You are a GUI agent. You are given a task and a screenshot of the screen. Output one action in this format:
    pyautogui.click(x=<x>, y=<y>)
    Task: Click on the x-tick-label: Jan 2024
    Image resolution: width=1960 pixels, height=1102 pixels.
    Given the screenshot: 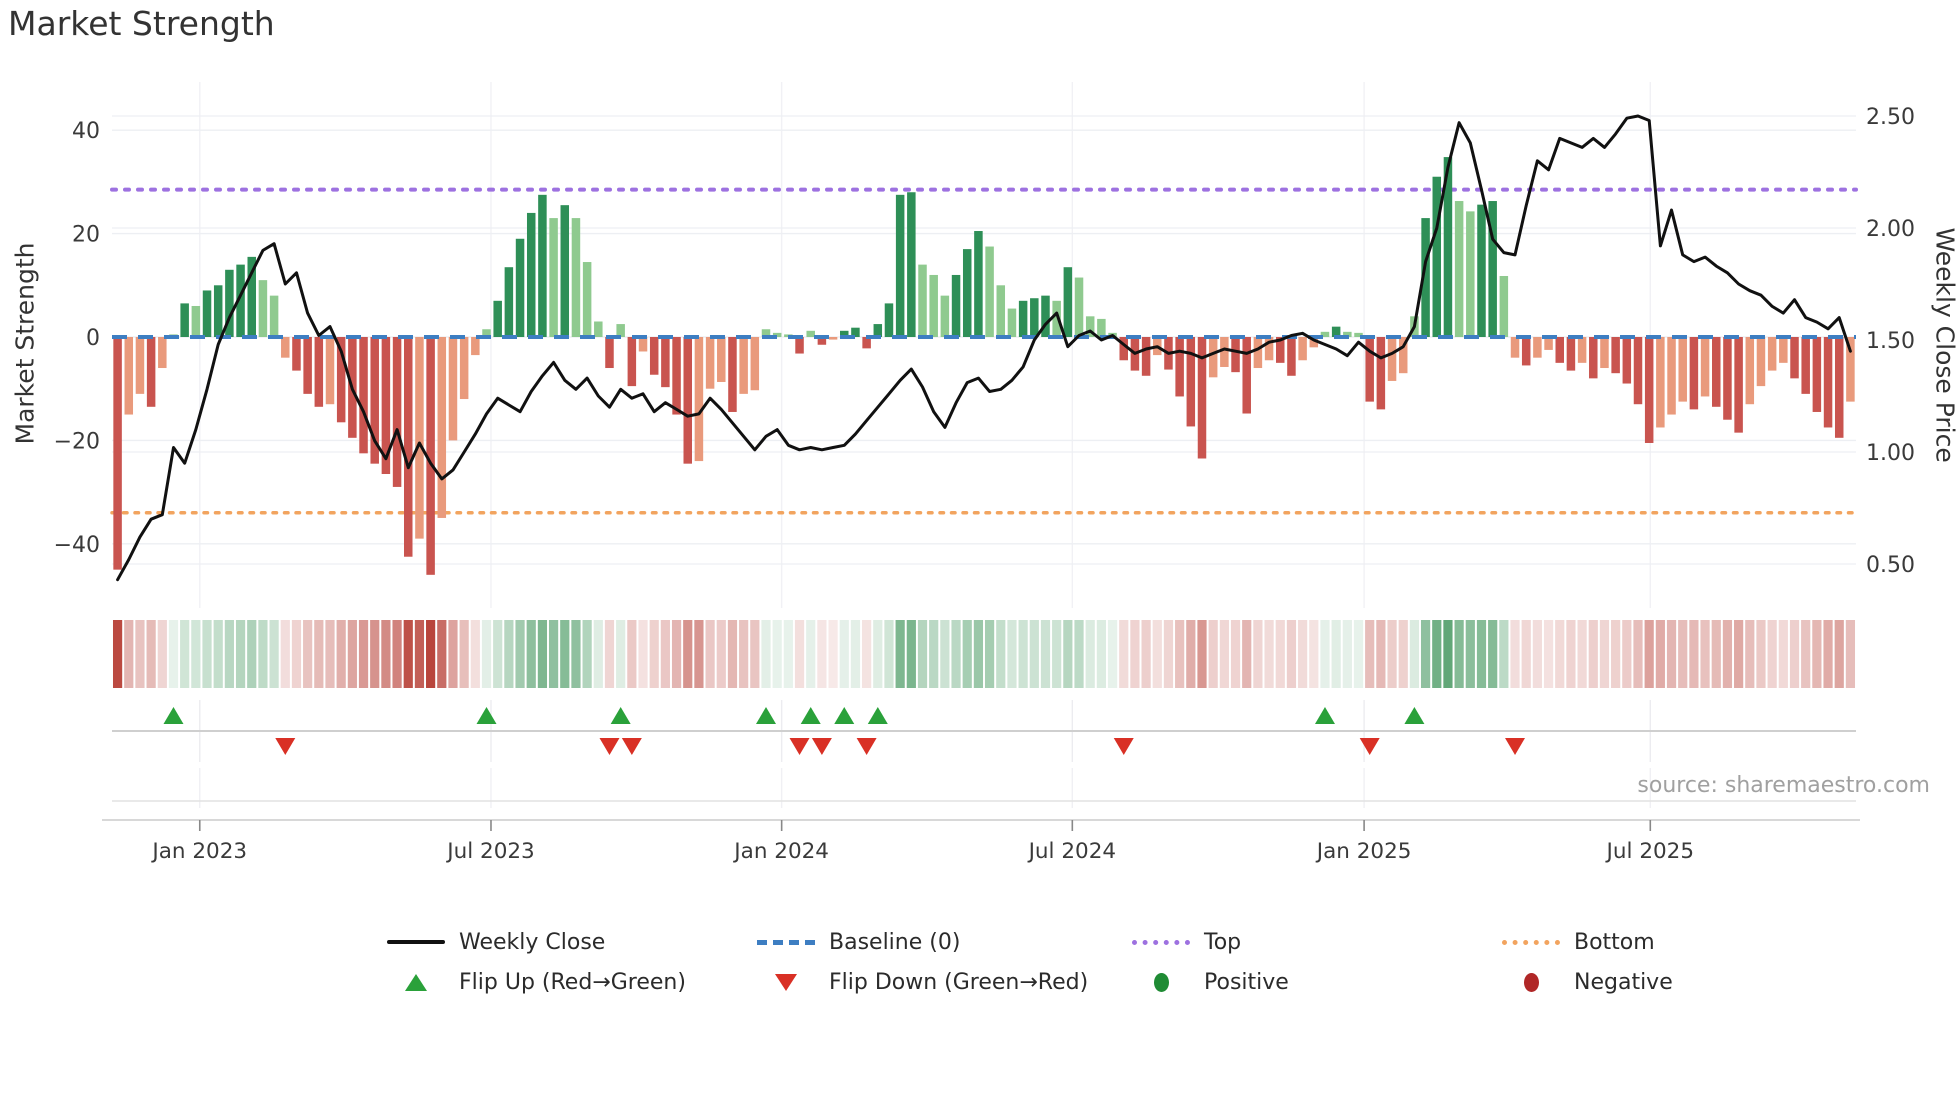 What is the action you would take?
    pyautogui.click(x=780, y=851)
    